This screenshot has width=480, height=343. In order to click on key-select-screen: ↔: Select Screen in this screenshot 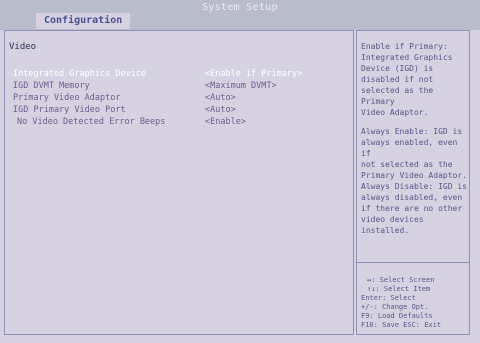, I will do `click(401, 280)`.